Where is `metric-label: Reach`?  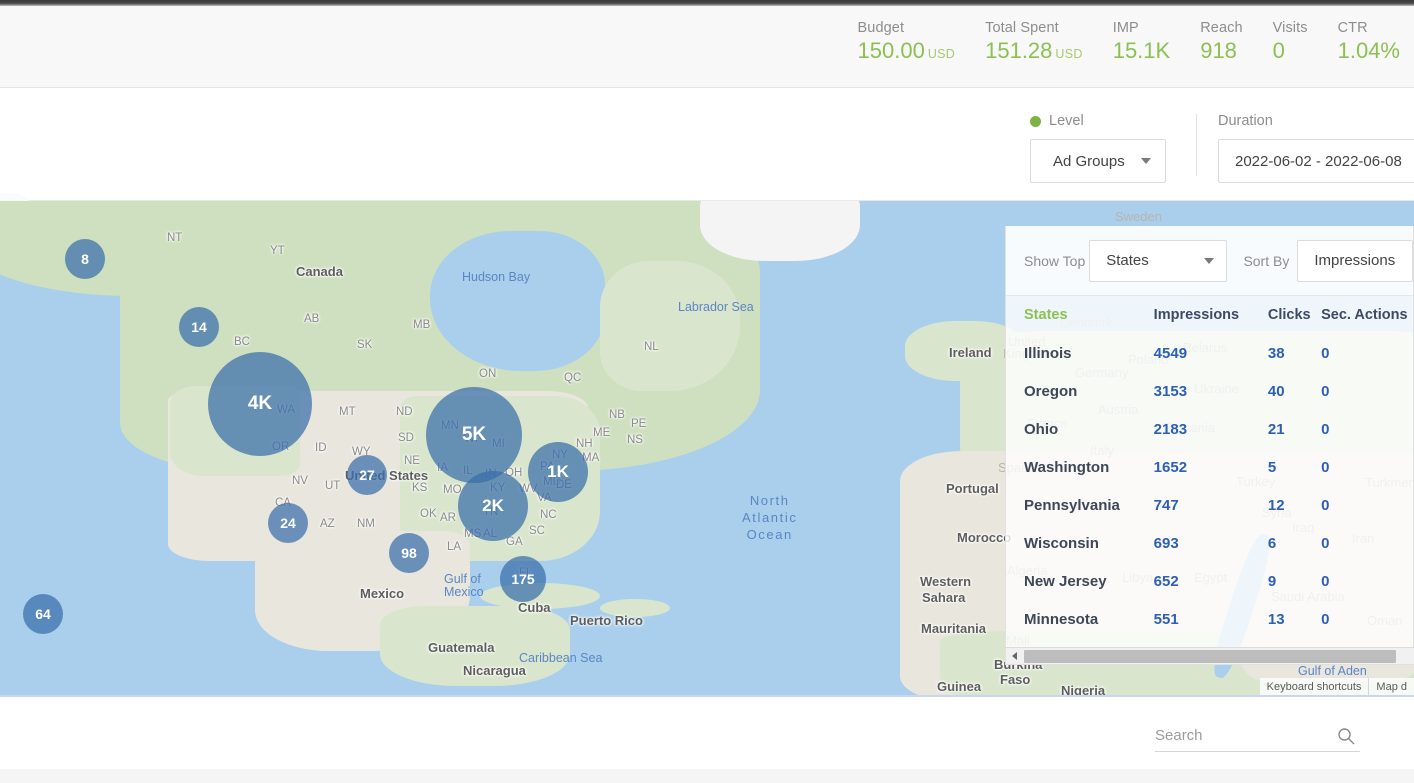
metric-label: Reach is located at coordinates (1221, 28).